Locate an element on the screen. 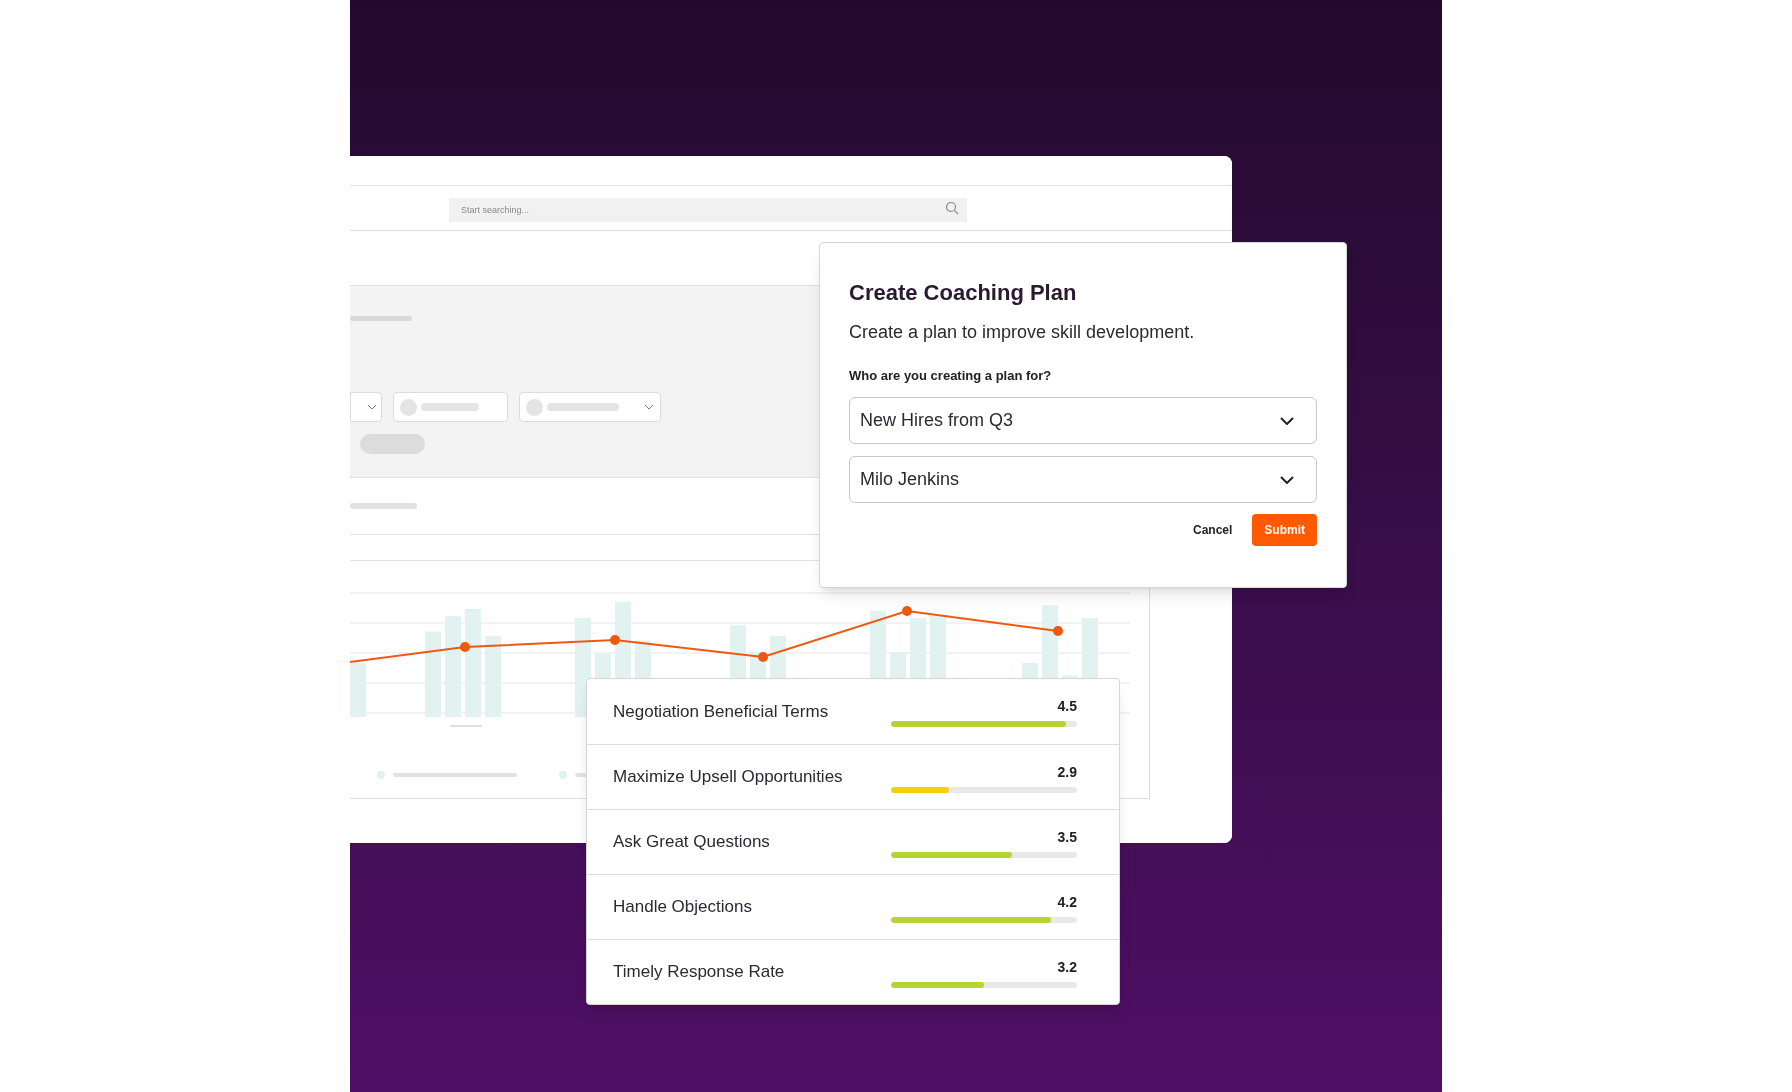 Image resolution: width=1792 pixels, height=1092 pixels. cancel-button: Cancel is located at coordinates (1212, 530).